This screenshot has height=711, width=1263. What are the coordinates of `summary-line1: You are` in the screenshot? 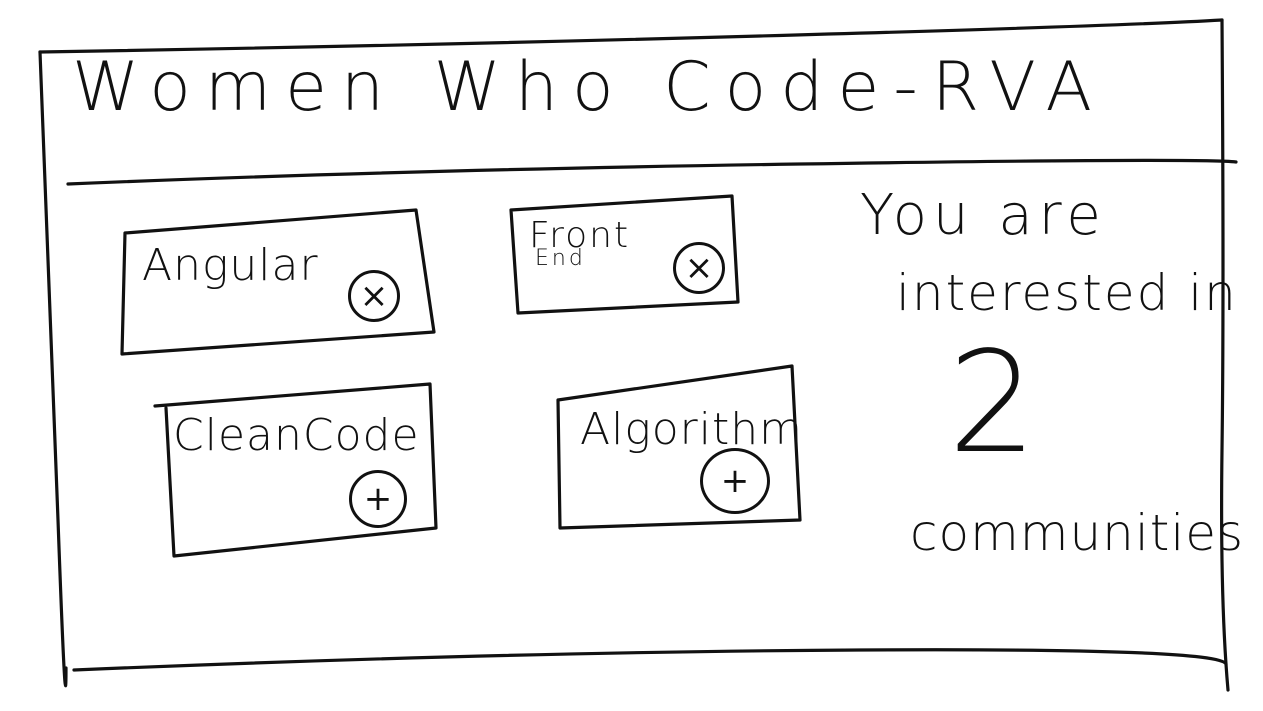 It's located at (983, 215).